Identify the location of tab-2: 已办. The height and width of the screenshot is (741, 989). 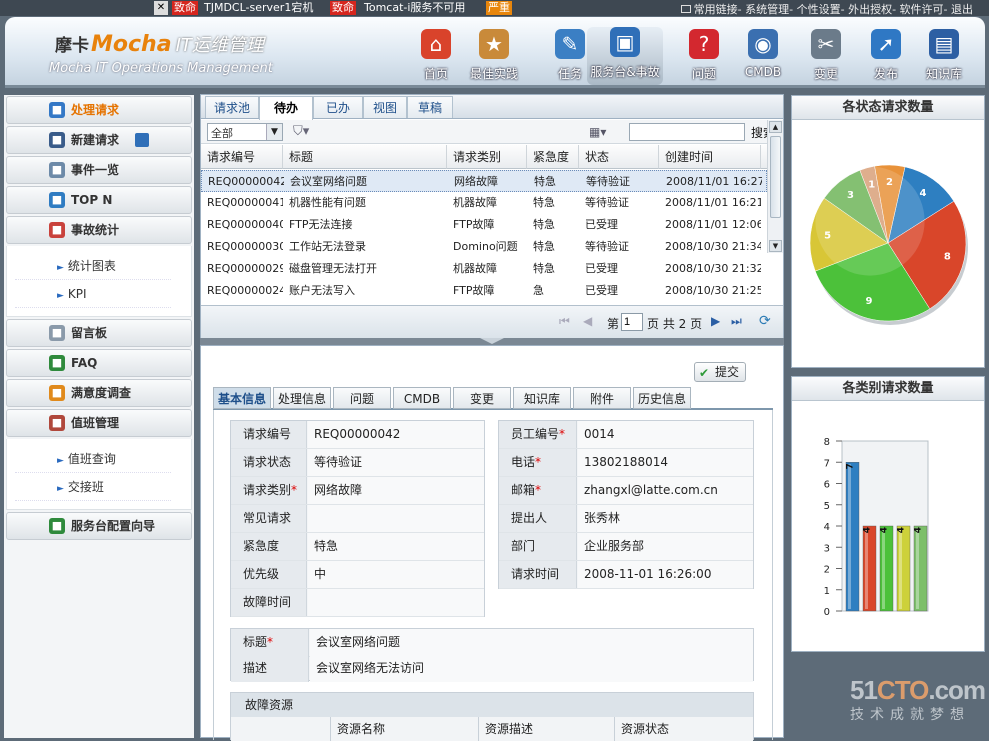
(338, 107).